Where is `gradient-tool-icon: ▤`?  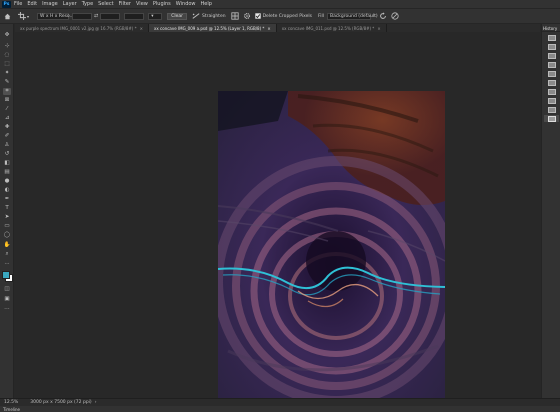 gradient-tool-icon: ▤ is located at coordinates (7, 172).